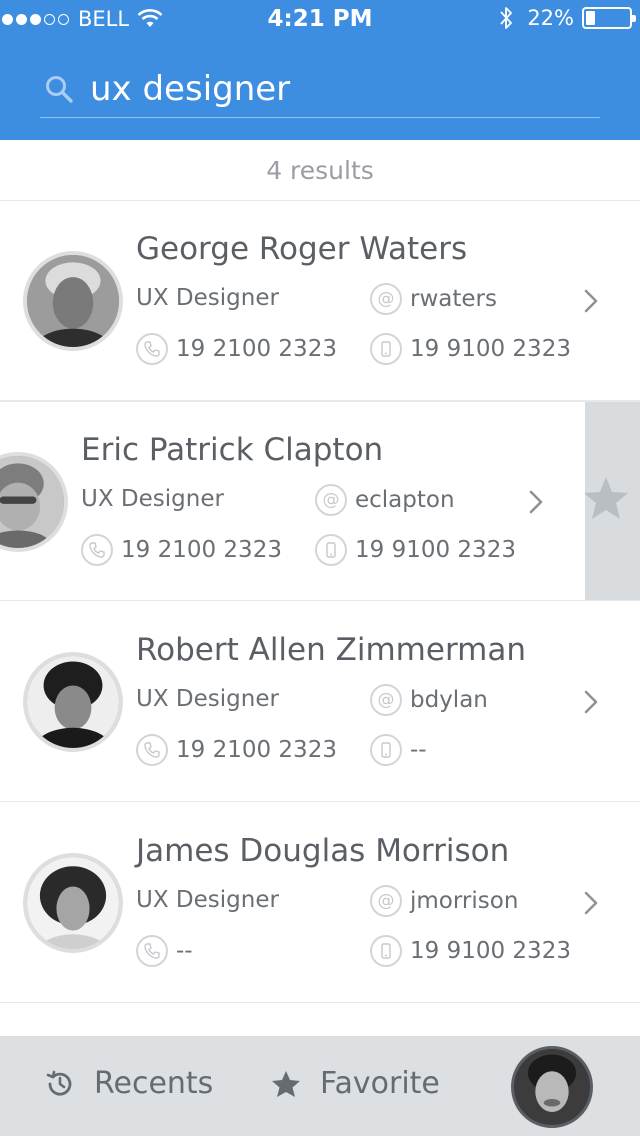  What do you see at coordinates (453, 299) in the screenshot?
I see `handle-text: rwaters` at bounding box center [453, 299].